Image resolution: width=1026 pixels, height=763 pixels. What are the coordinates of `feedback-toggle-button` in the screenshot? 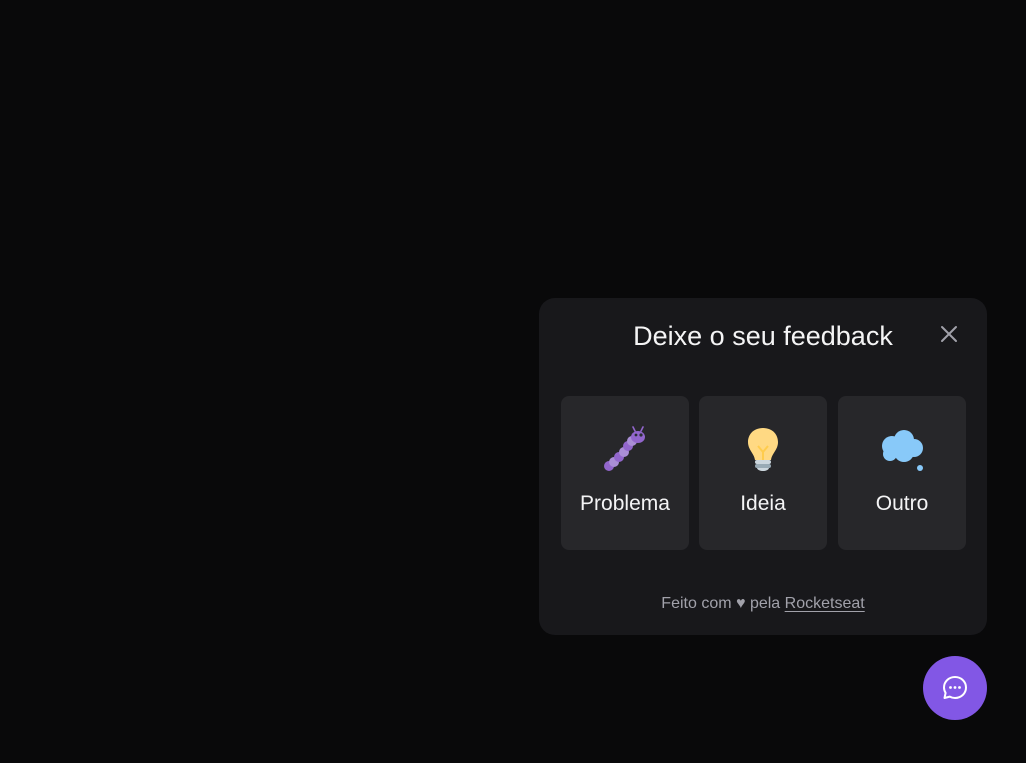 It's located at (955, 688).